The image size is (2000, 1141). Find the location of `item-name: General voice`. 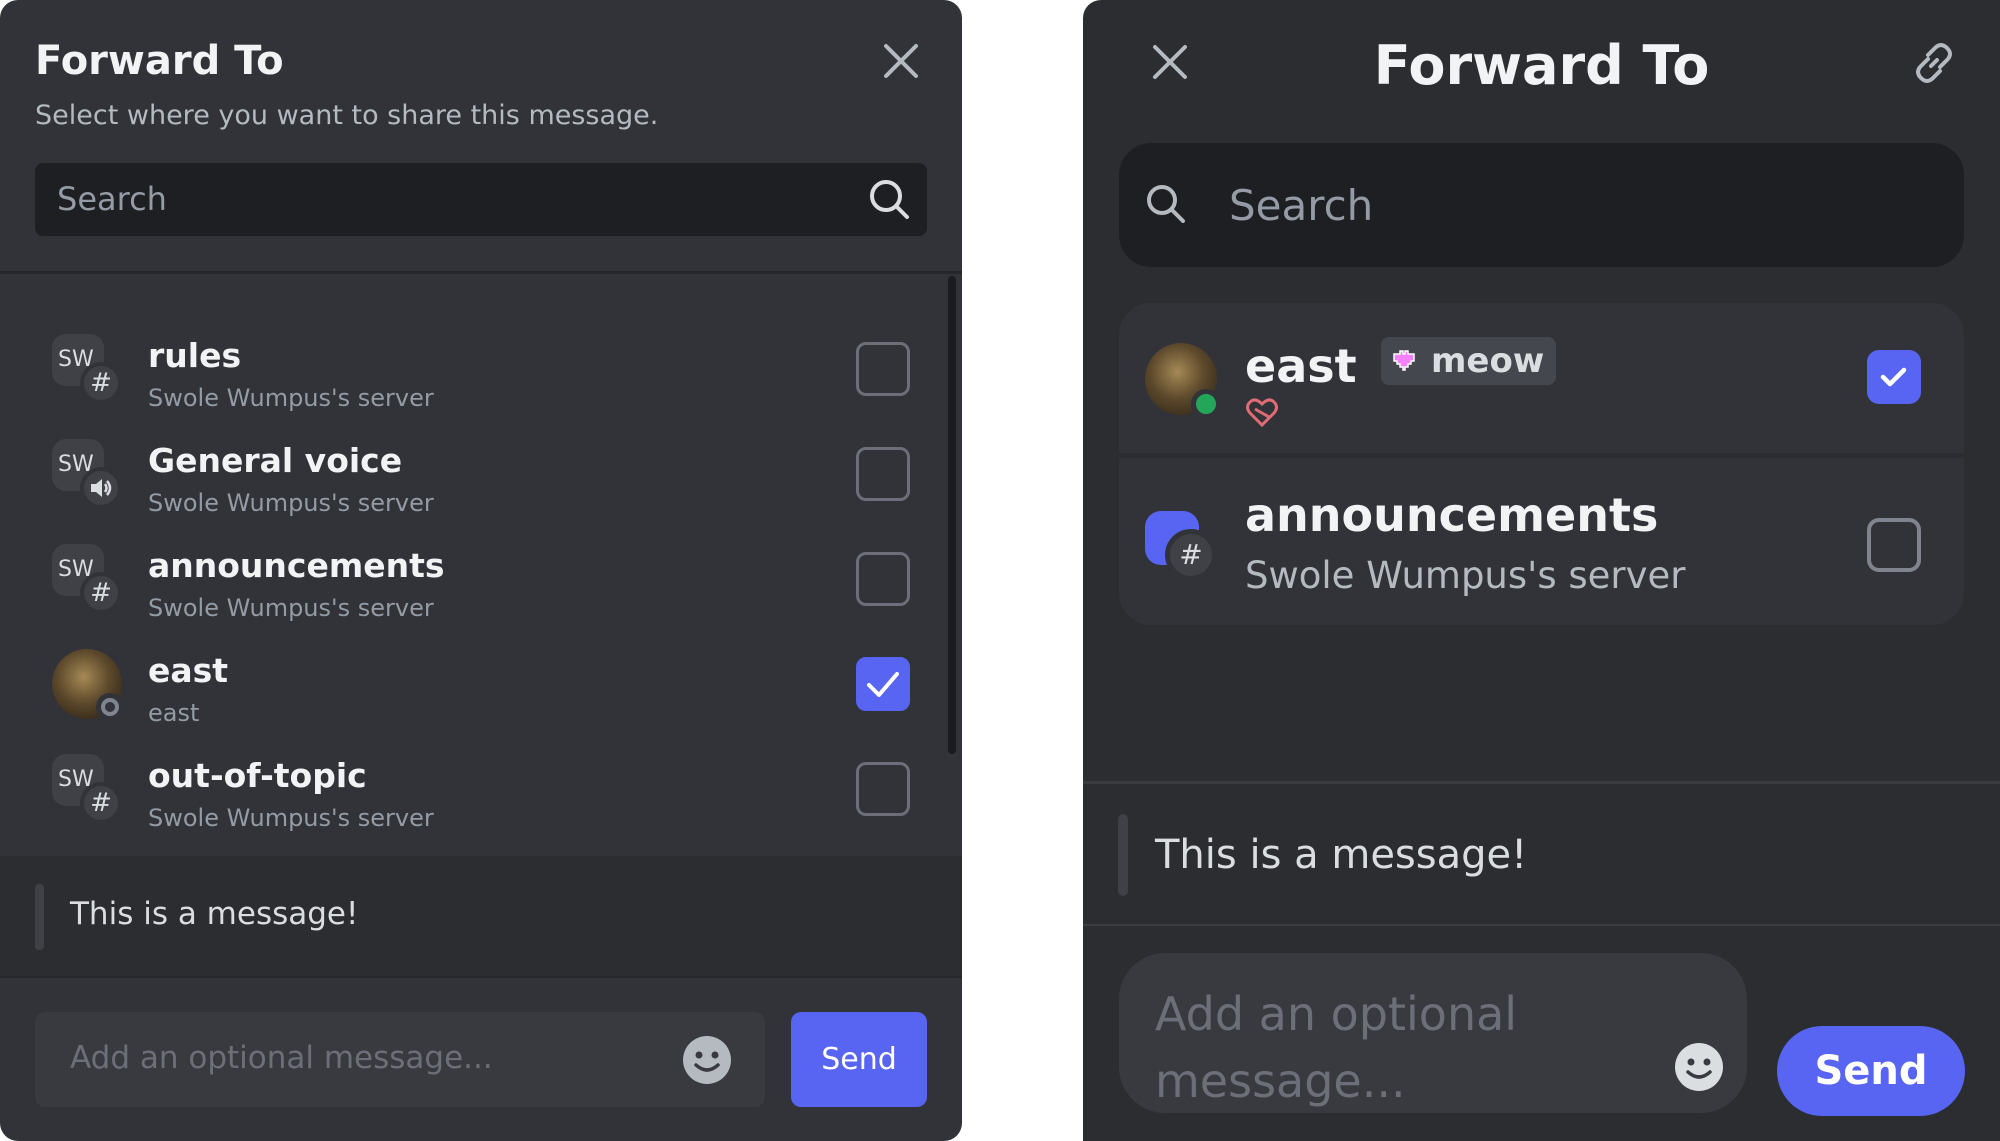

item-name: General voice is located at coordinates (275, 460).